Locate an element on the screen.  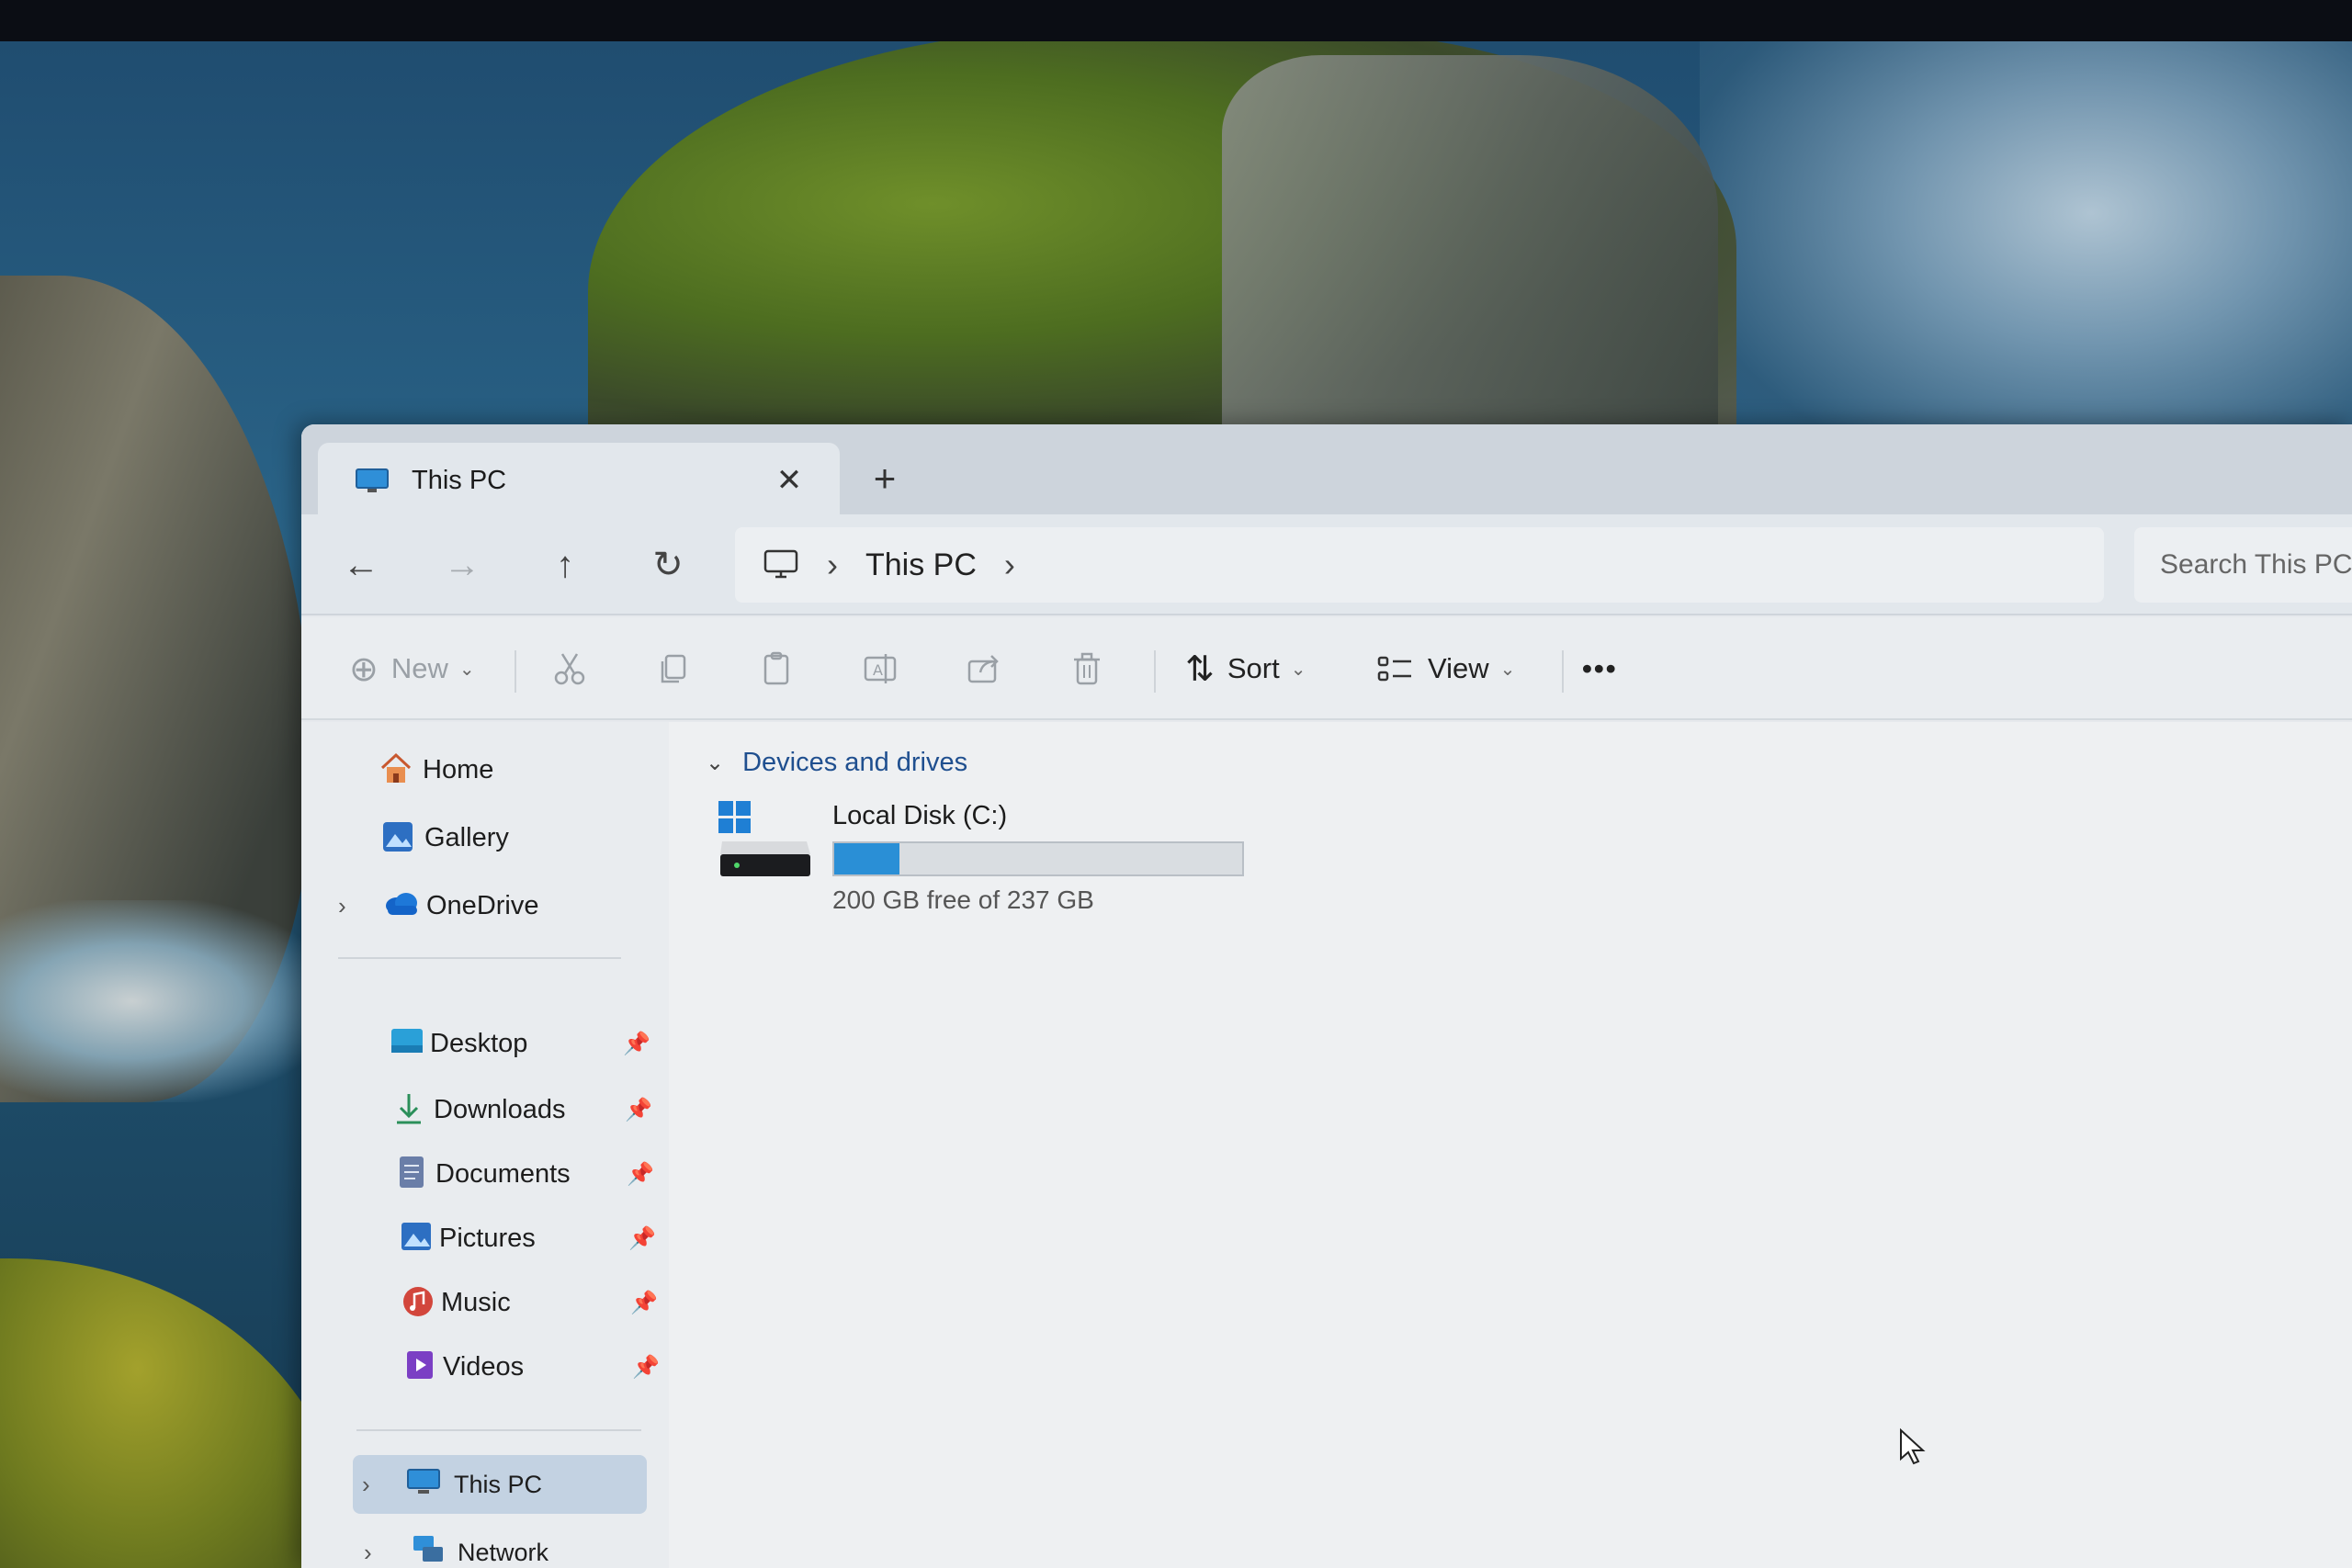
videos-icon is located at coordinates (421, 1366).